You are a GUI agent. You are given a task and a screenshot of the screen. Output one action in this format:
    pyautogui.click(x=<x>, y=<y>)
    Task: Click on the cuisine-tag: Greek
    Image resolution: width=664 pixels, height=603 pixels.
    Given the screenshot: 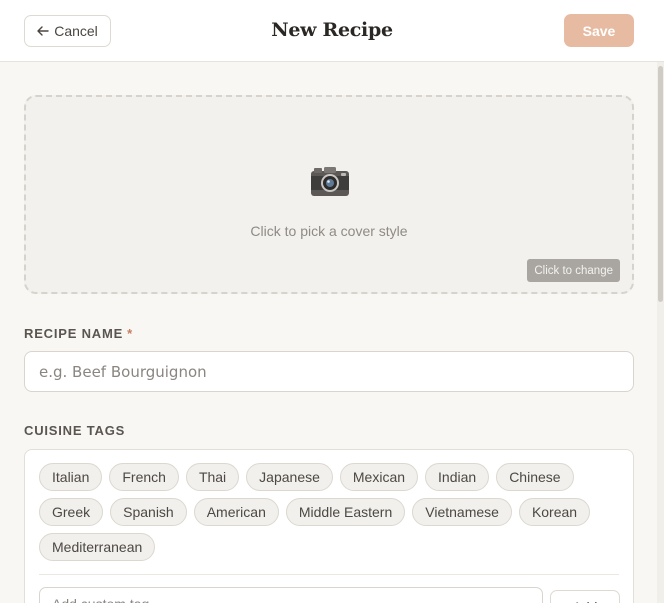 What is the action you would take?
    pyautogui.click(x=71, y=512)
    